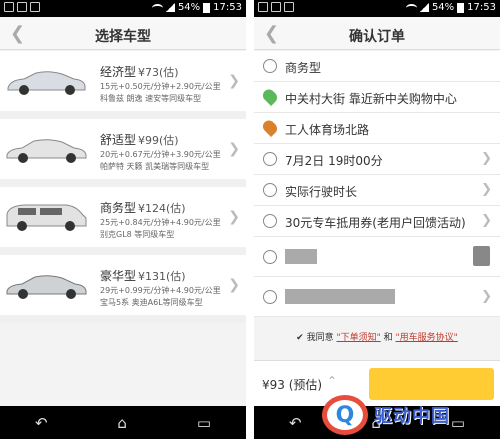 Image resolution: width=500 pixels, height=439 pixels. Describe the element at coordinates (300, 338) in the screenshot. I see `agree-checkbox-icon: ✔` at that location.